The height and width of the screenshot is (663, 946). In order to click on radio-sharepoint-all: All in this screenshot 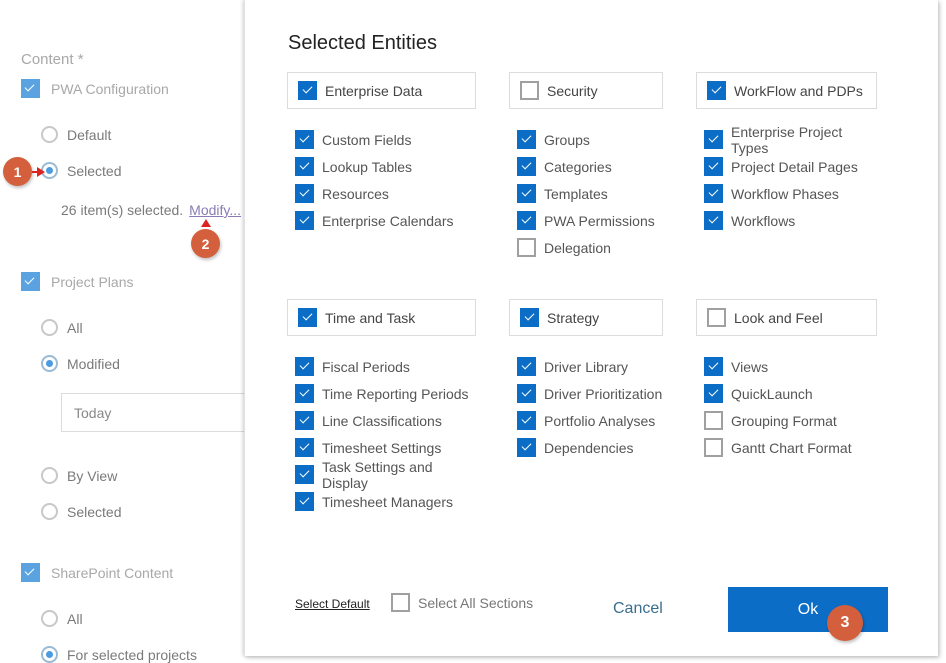, I will do `click(62, 618)`.